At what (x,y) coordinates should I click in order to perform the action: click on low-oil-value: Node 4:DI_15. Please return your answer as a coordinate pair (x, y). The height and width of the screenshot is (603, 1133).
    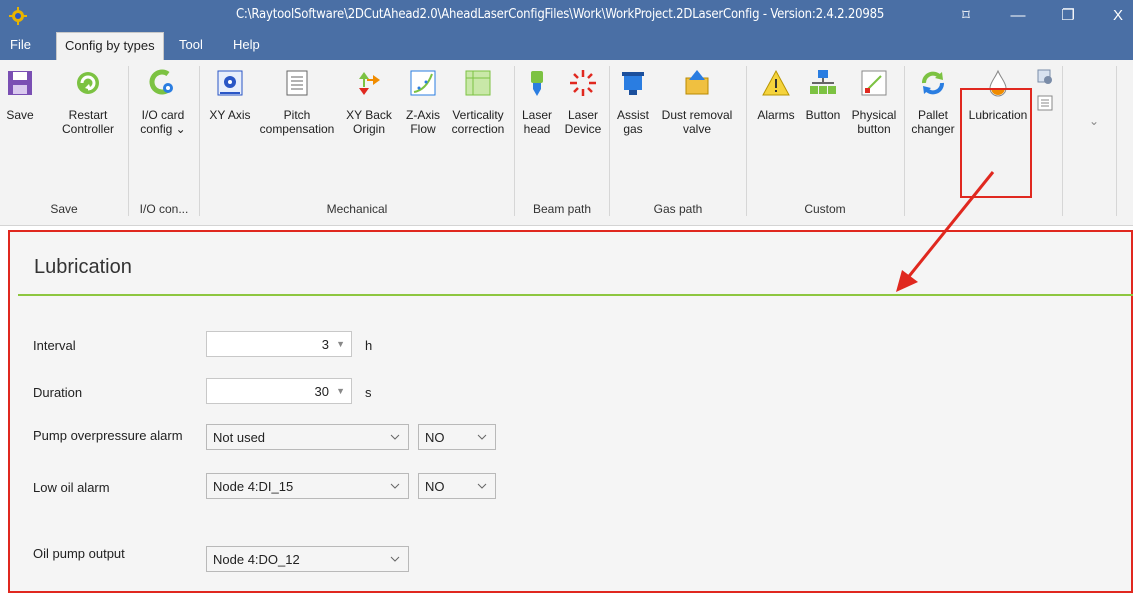
    Looking at the image, I should click on (253, 486).